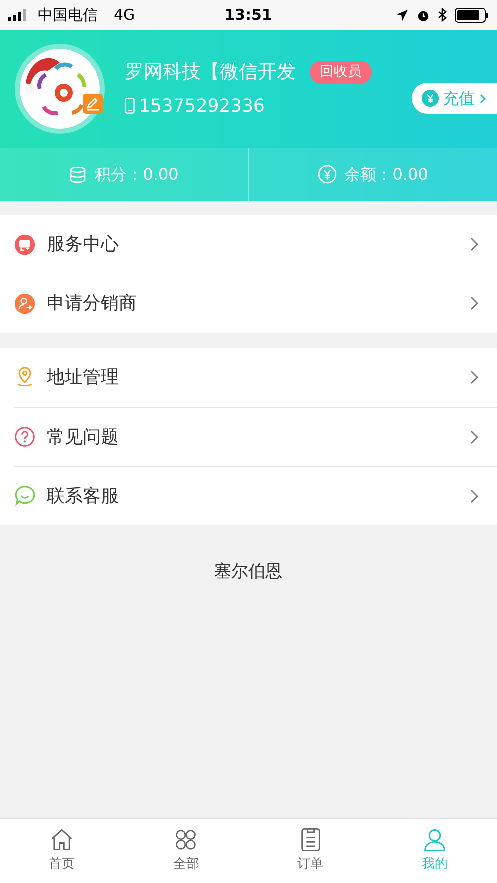 The height and width of the screenshot is (883, 497). Describe the element at coordinates (83, 245) in the screenshot. I see `menu-label: 服务中心` at that location.